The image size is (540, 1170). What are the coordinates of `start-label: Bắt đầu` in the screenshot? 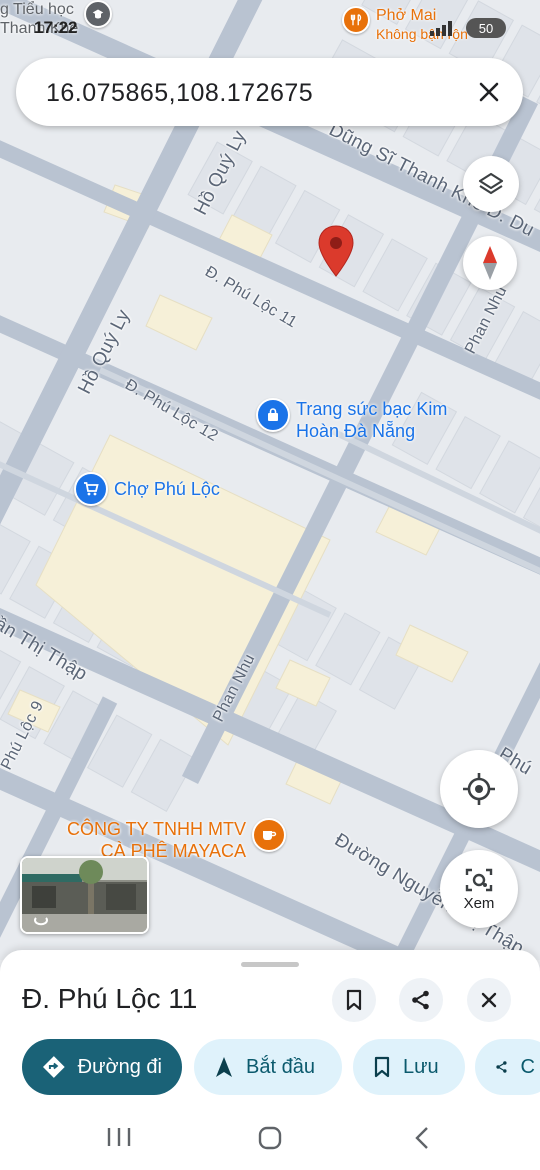 It's located at (280, 1066).